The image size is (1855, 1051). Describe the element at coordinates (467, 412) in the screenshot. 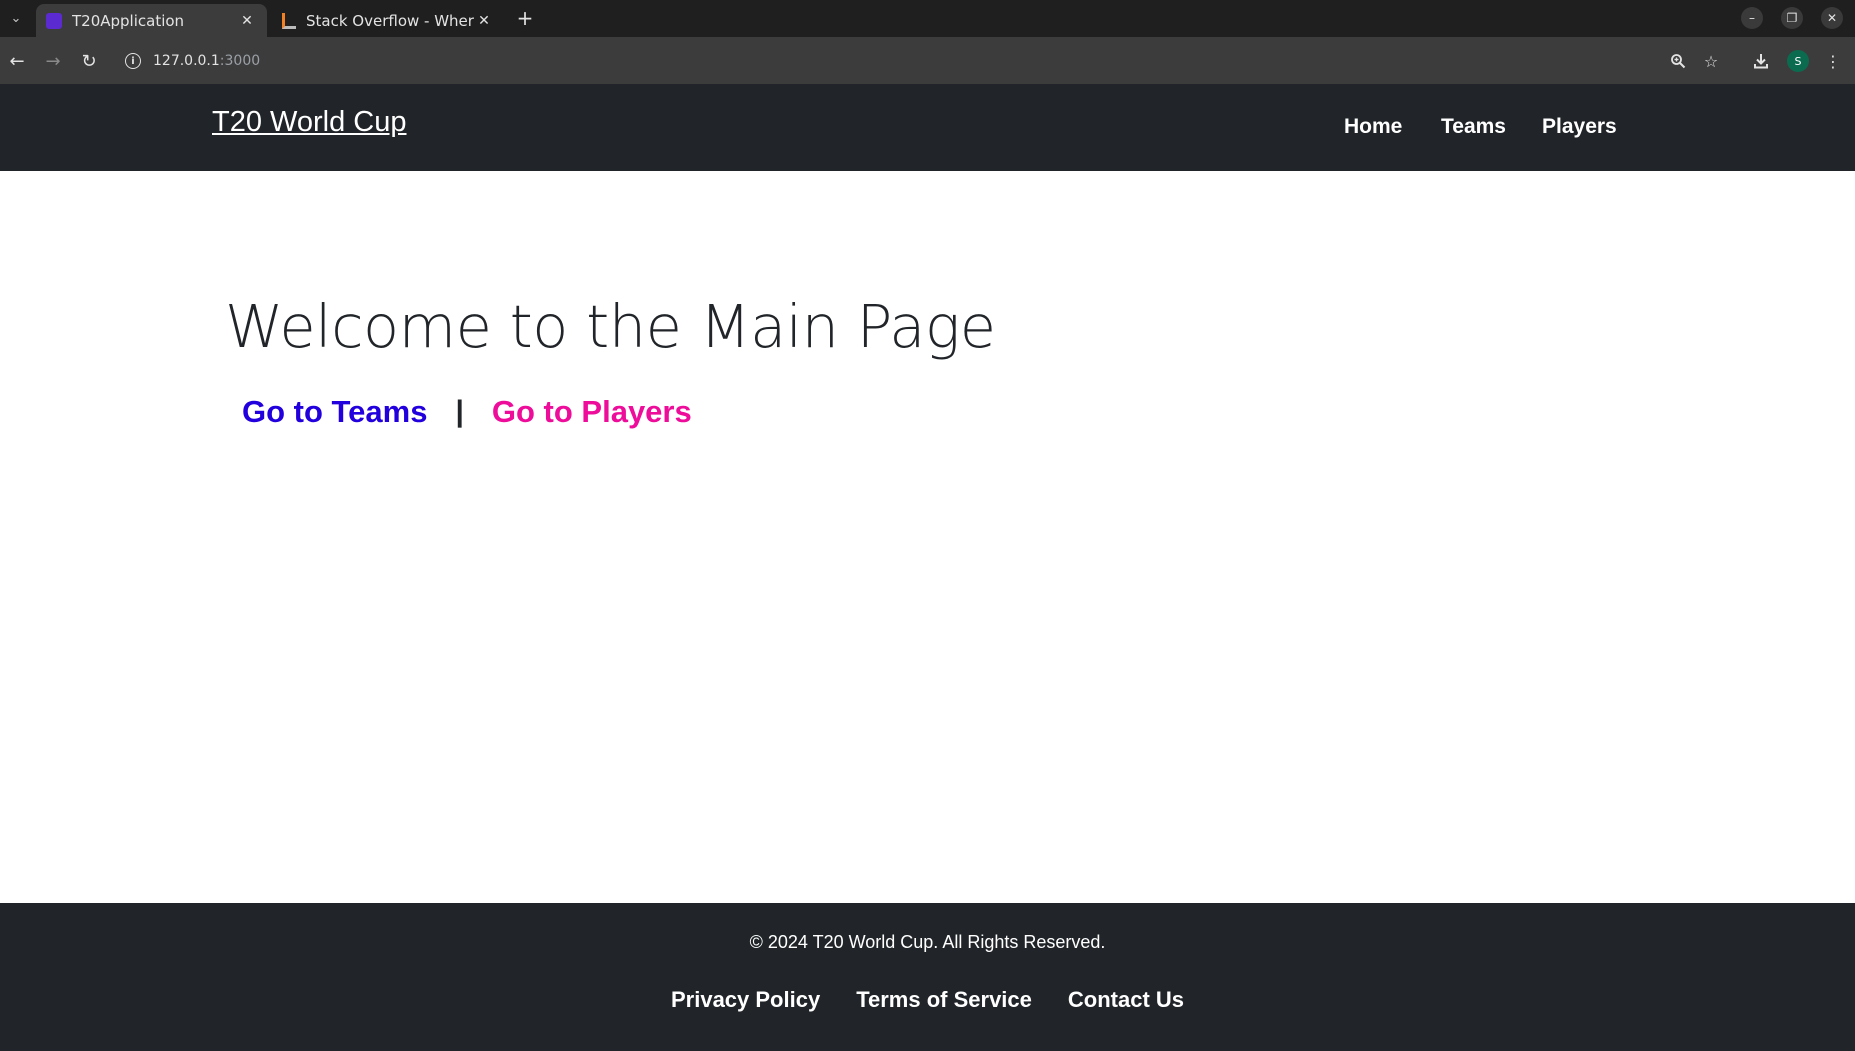

I see `quick-links: Go to Teams | Go to Players` at that location.